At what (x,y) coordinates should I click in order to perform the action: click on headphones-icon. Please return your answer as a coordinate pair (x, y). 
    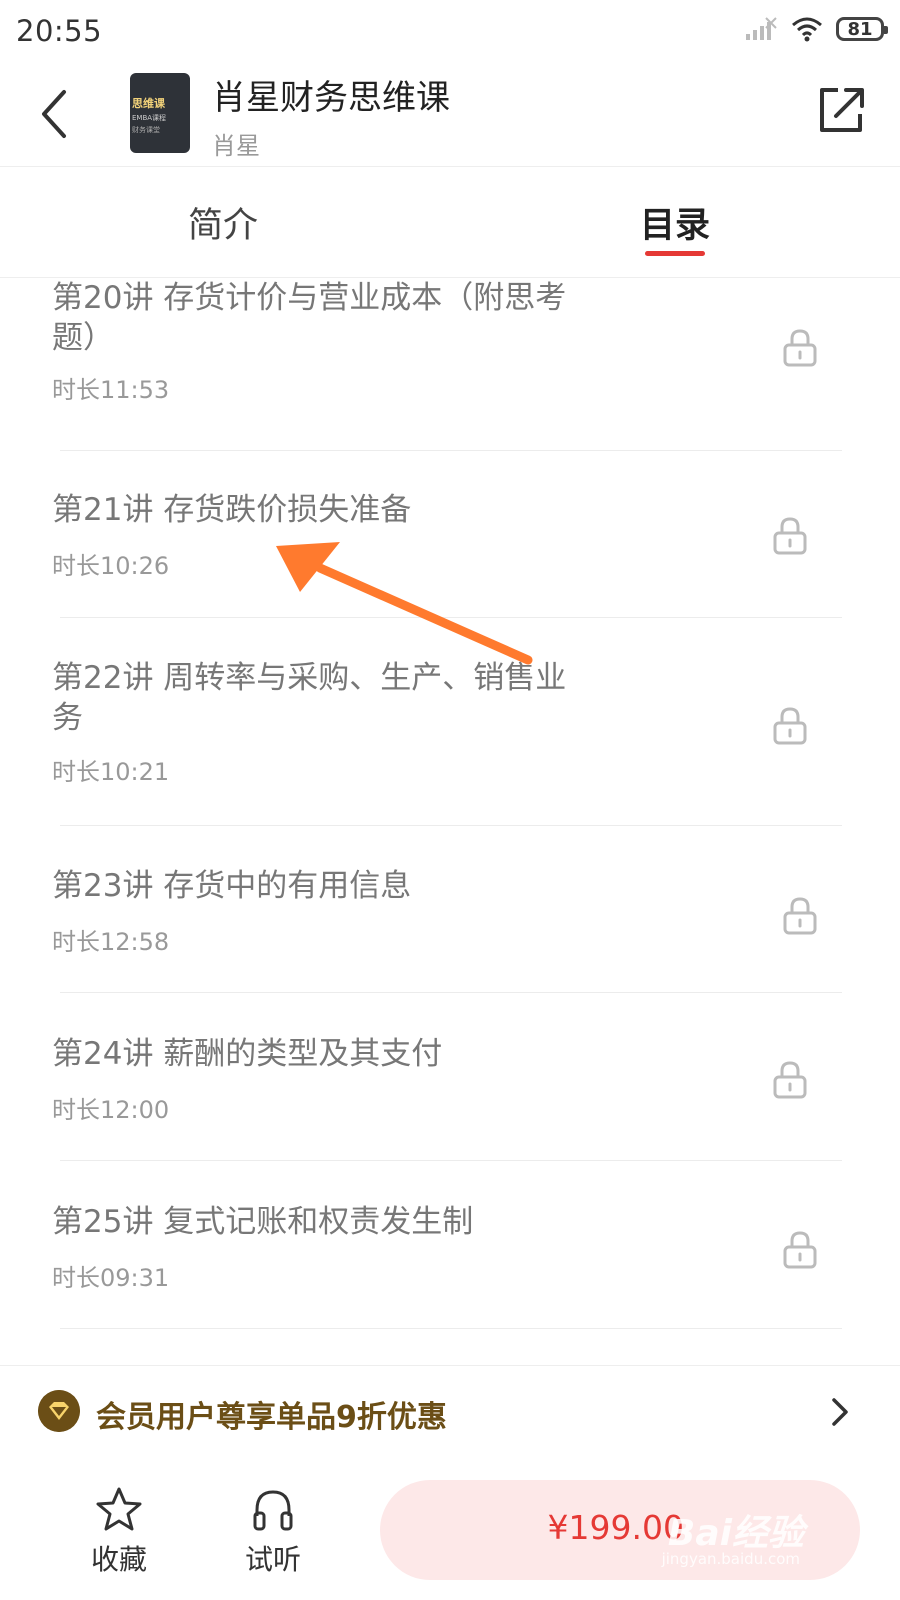
    Looking at the image, I should click on (273, 1510).